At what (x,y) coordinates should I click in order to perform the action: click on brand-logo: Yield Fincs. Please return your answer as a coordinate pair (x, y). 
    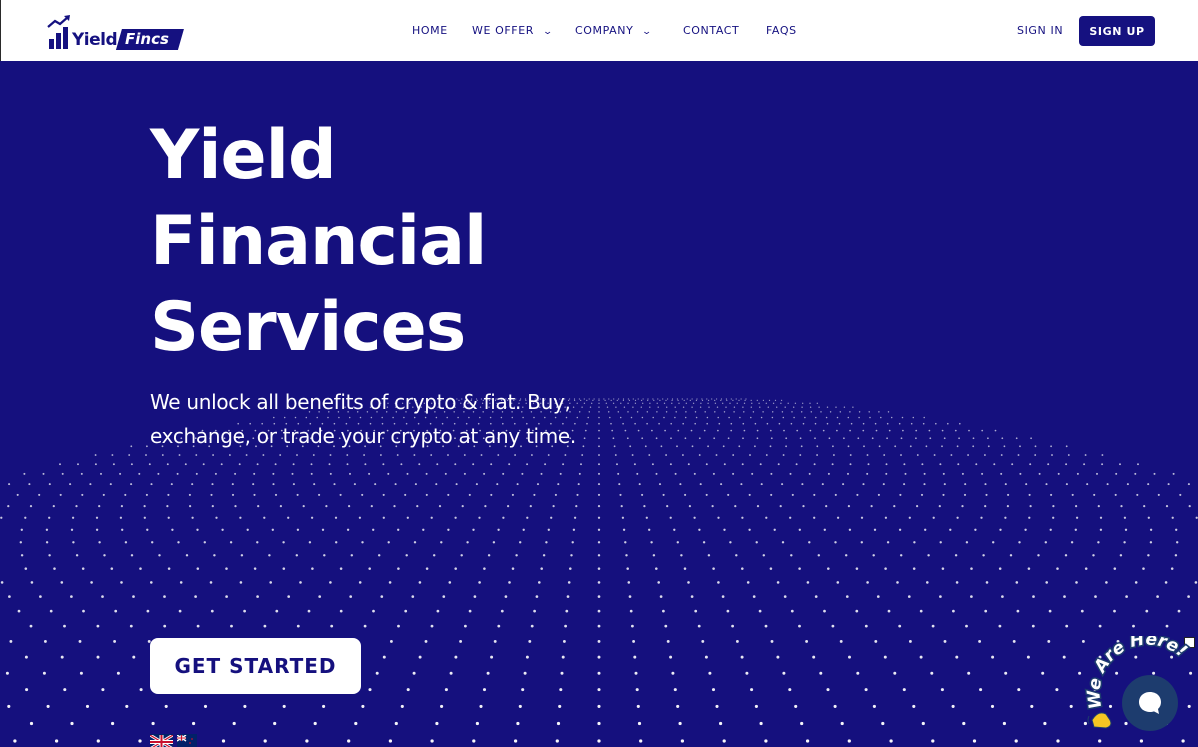
    Looking at the image, I should click on (116, 32).